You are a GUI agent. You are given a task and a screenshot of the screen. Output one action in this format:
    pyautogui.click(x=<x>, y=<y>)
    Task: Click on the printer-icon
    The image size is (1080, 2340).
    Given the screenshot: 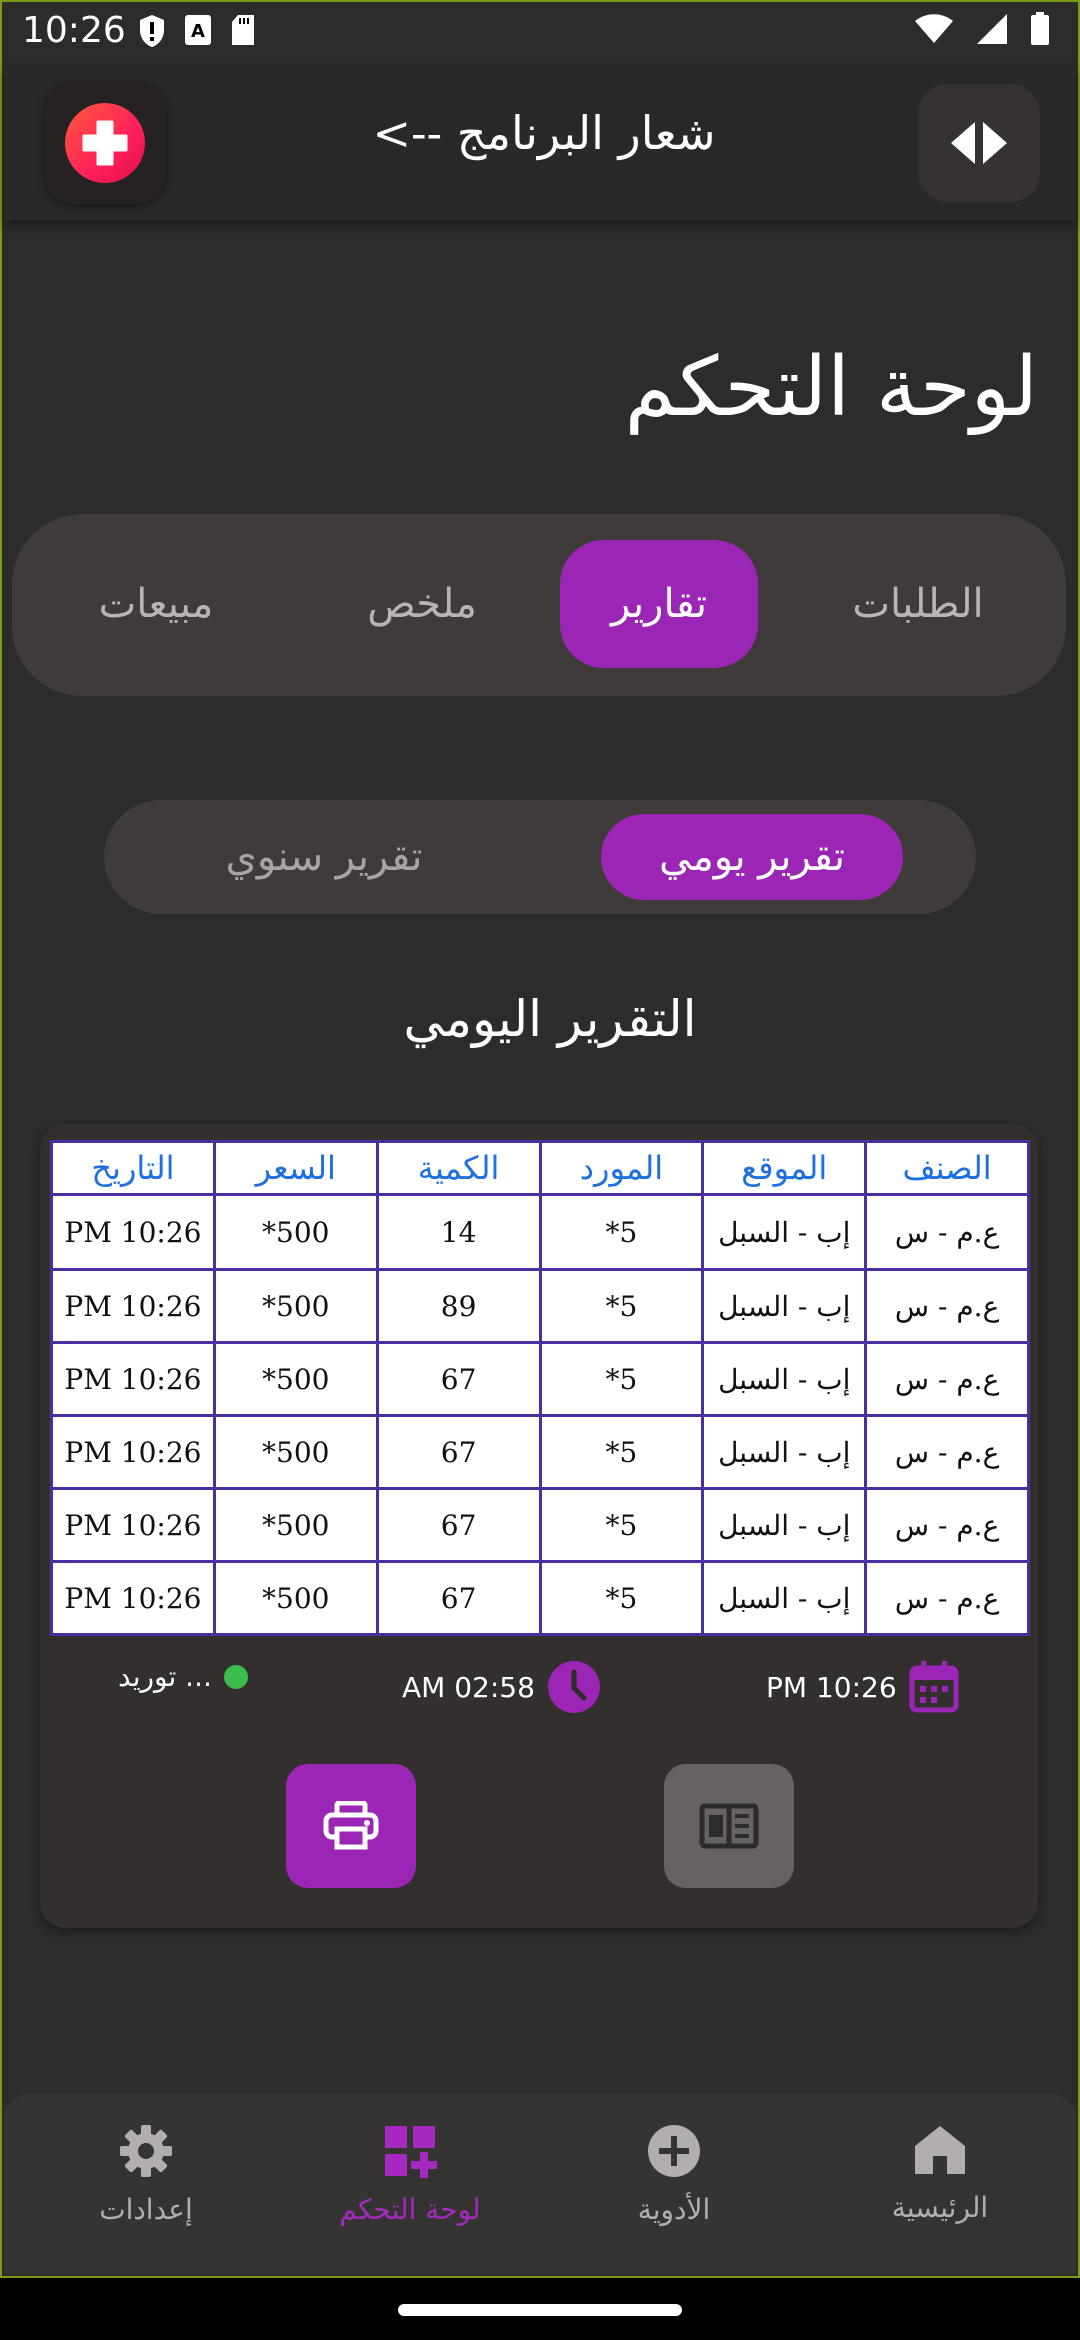 What is the action you would take?
    pyautogui.click(x=351, y=1825)
    